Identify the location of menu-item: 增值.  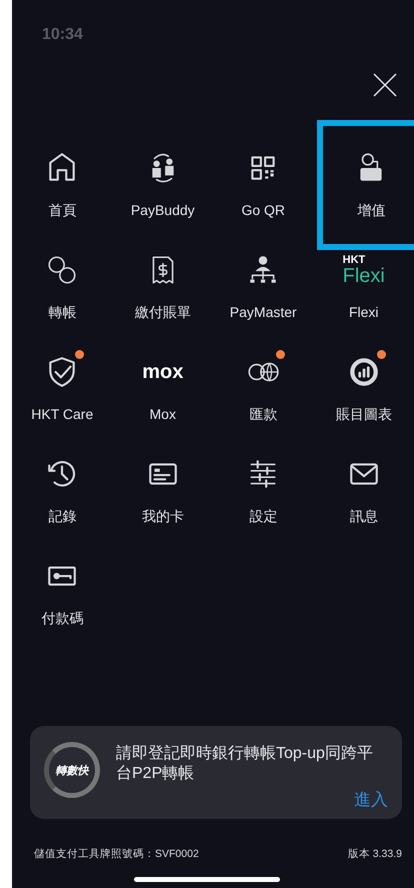
(365, 185).